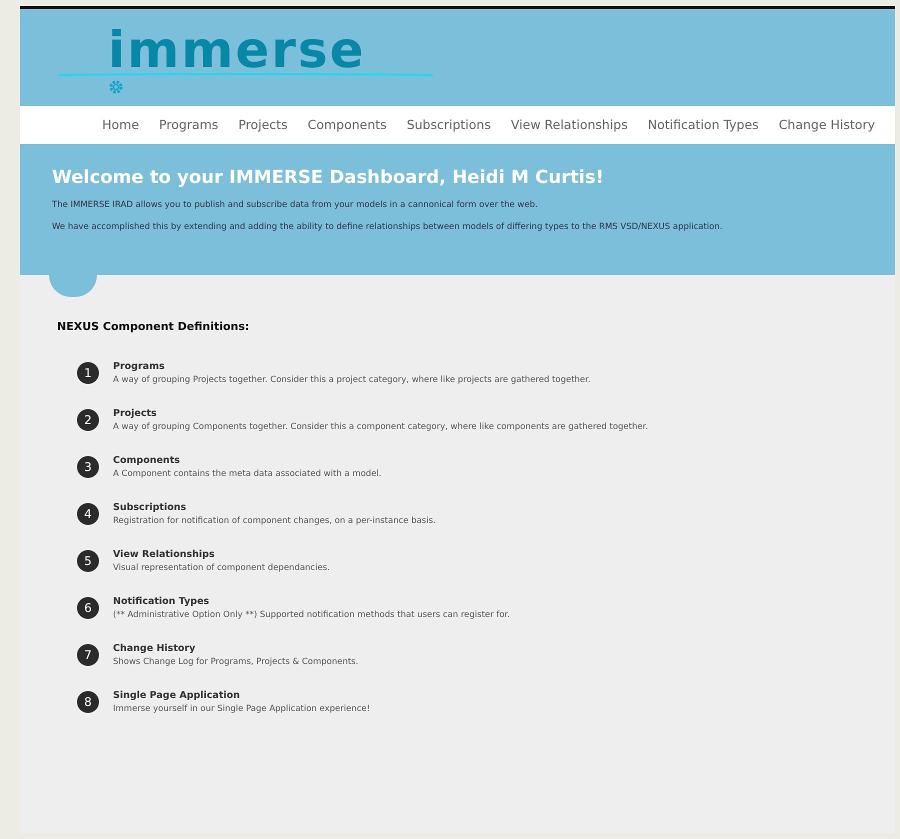 The image size is (900, 839). Describe the element at coordinates (241, 709) in the screenshot. I see `definition-text: Immerse yourself in our Single Page Application experience!` at that location.